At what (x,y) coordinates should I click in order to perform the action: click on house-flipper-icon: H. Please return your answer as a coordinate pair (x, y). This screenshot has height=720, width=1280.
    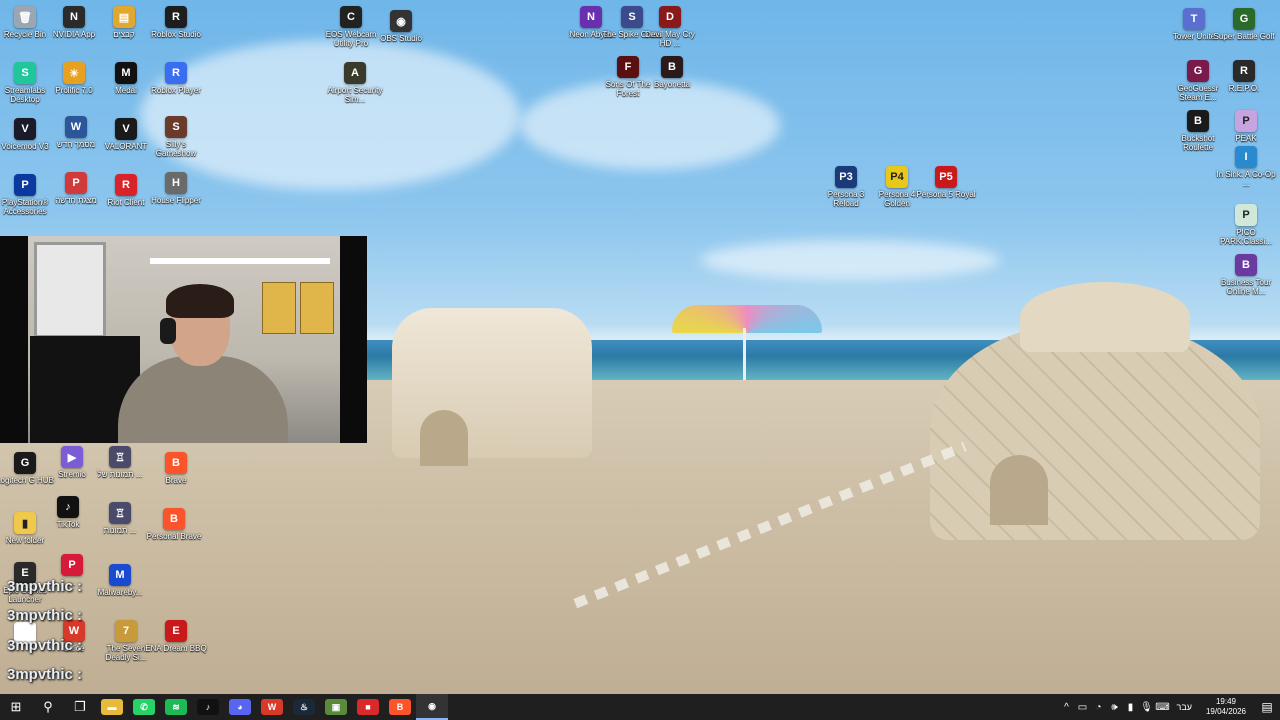
    Looking at the image, I should click on (176, 183).